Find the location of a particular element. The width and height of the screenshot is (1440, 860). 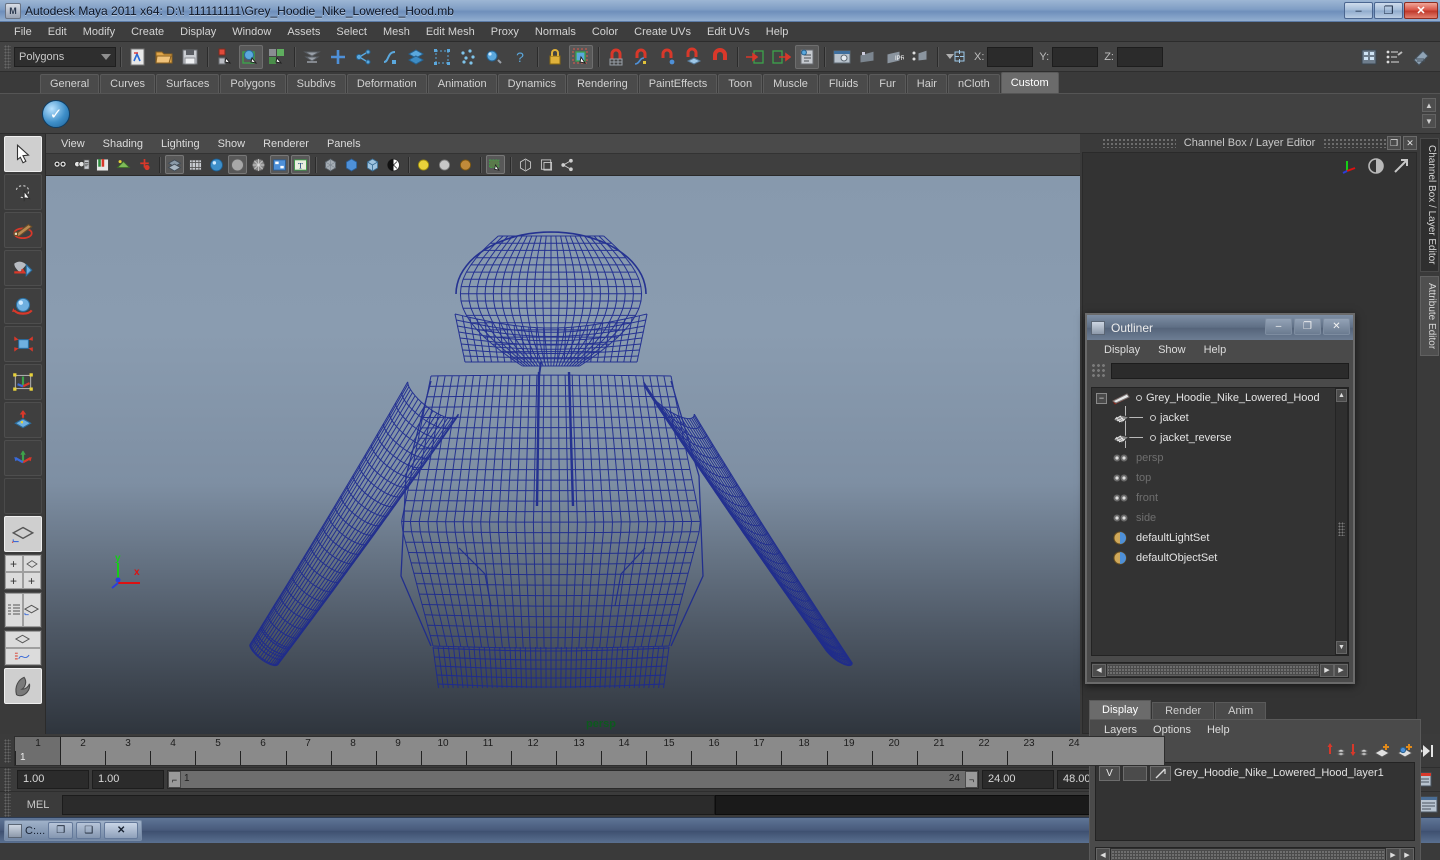

camera-attributes-icon is located at coordinates (81, 164).